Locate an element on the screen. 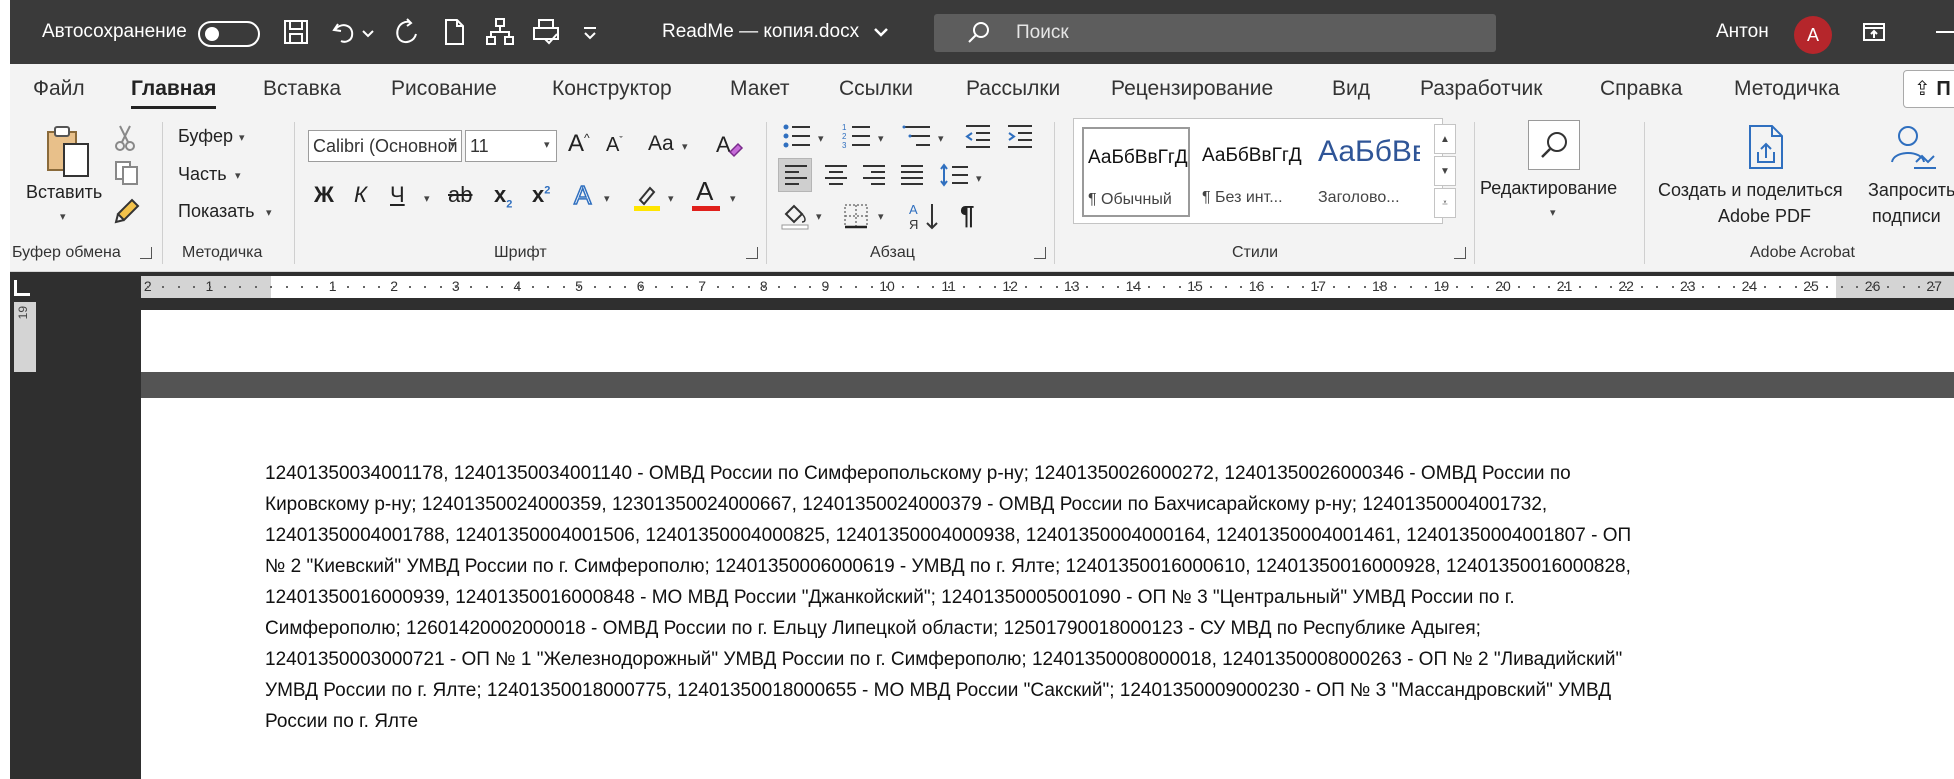 The image size is (1954, 779). clear-formatting-icon: A is located at coordinates (729, 145).